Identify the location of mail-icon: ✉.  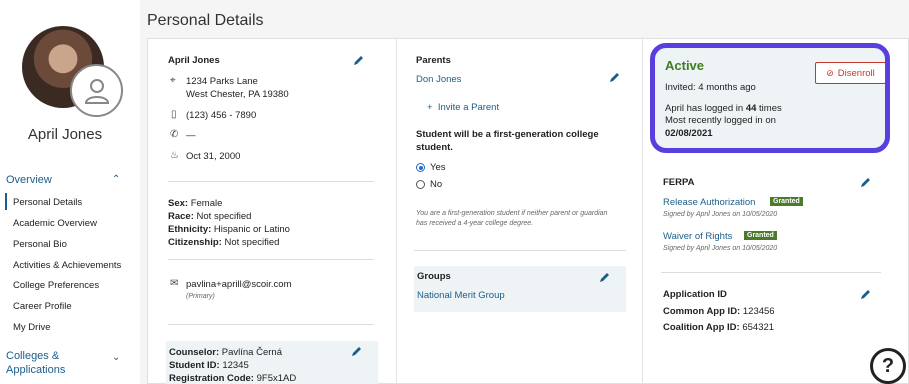
(174, 283).